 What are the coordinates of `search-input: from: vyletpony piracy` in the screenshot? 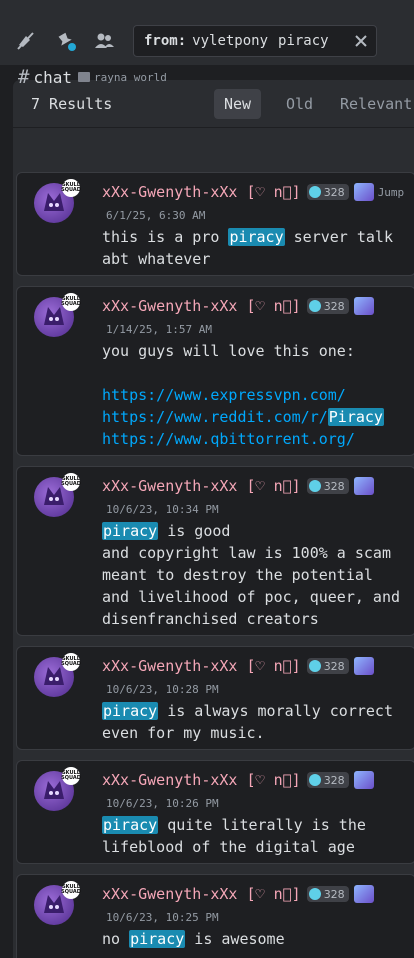 It's located at (255, 41).